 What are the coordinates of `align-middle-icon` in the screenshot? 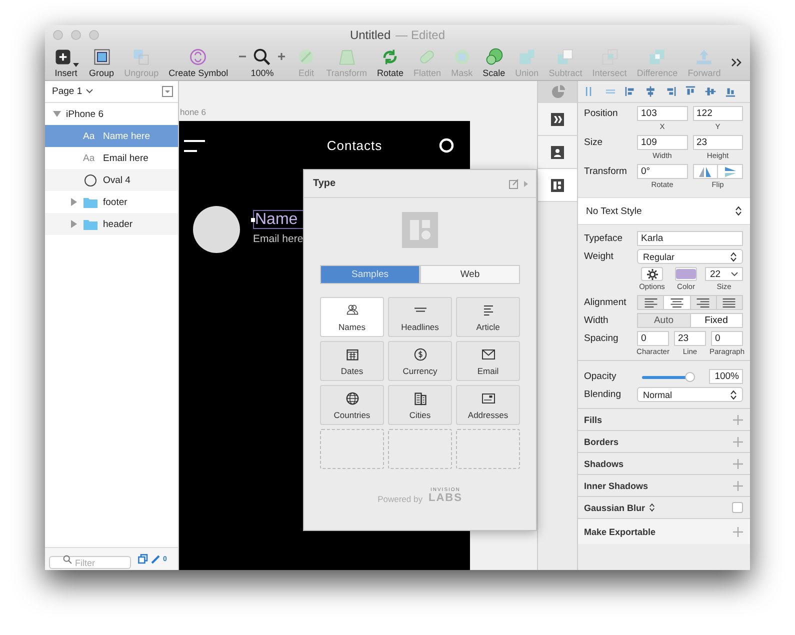 It's located at (710, 91).